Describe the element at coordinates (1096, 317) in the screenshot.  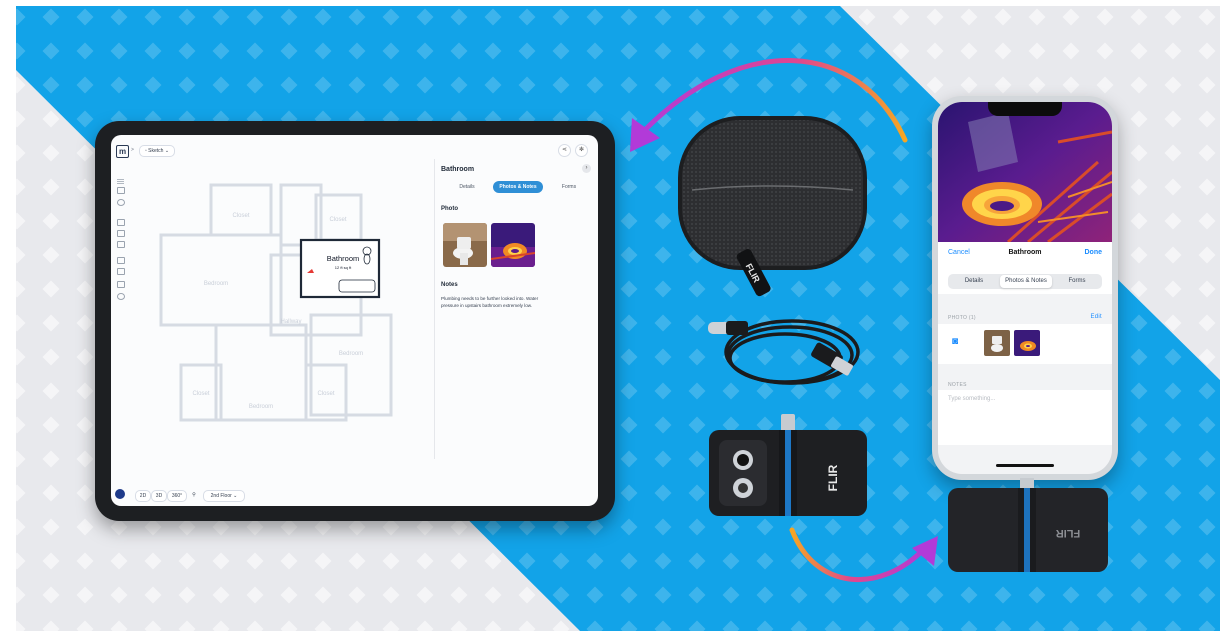
I see `edit-button: Edit` at that location.